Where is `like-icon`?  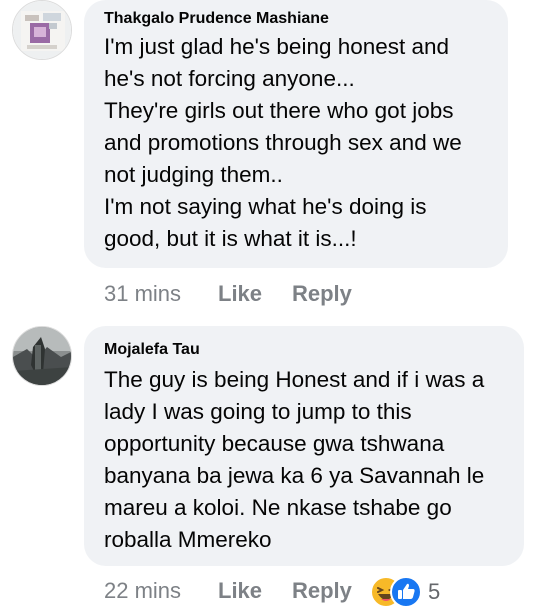 like-icon is located at coordinates (406, 592).